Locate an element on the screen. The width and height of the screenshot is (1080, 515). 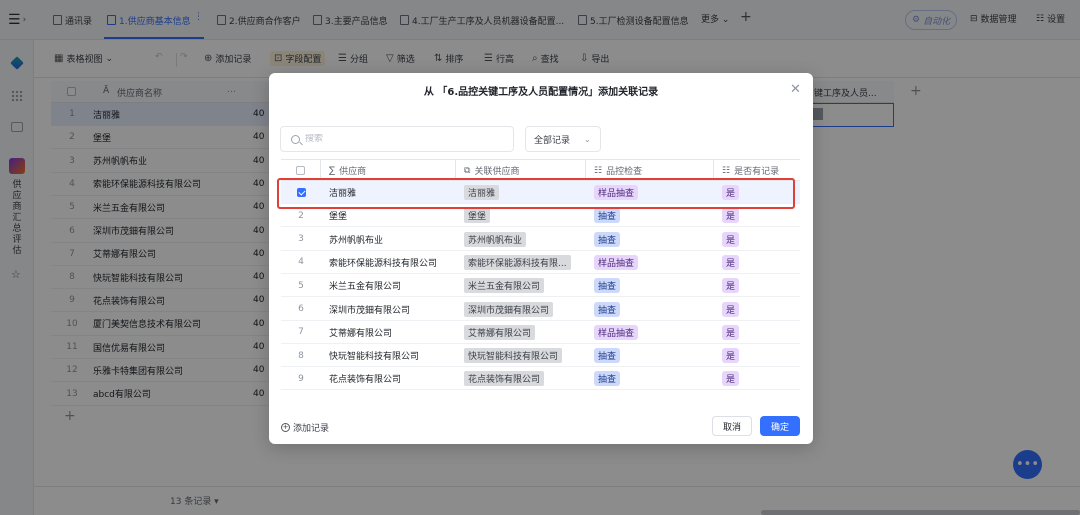
link-icon: ⧉ is located at coordinates (467, 170).